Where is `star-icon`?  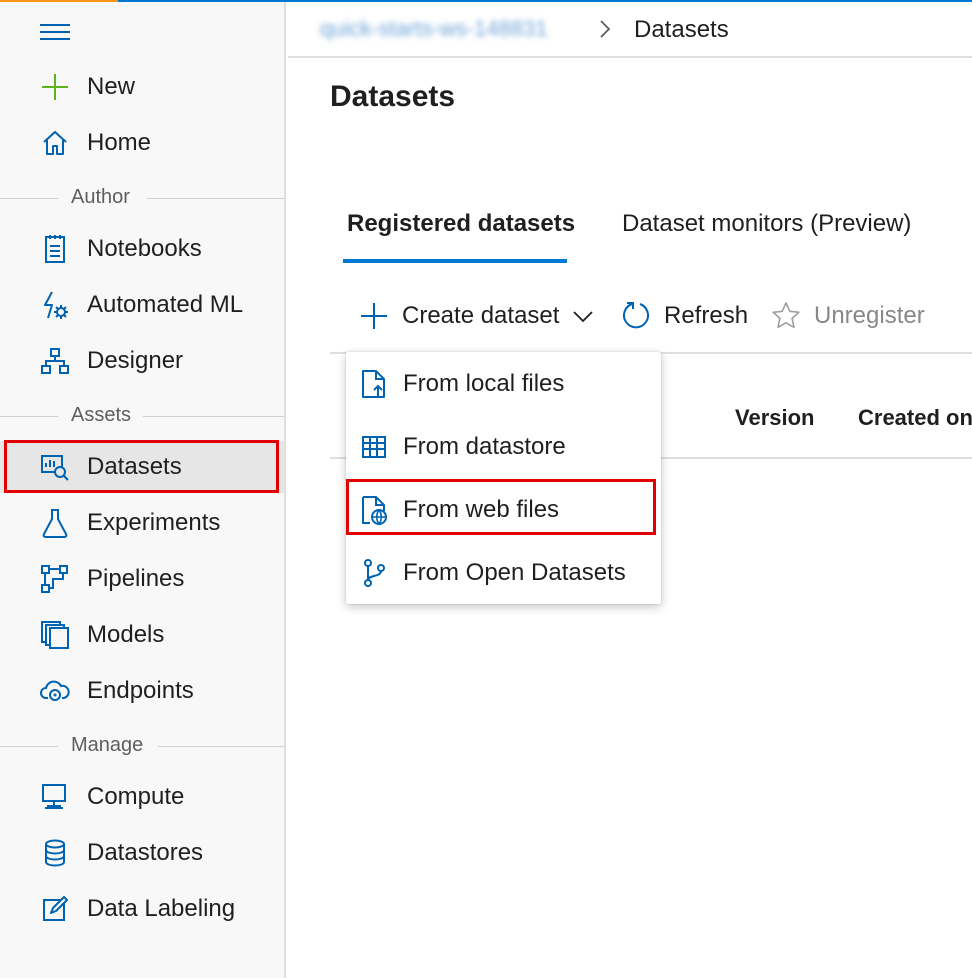 star-icon is located at coordinates (786, 316).